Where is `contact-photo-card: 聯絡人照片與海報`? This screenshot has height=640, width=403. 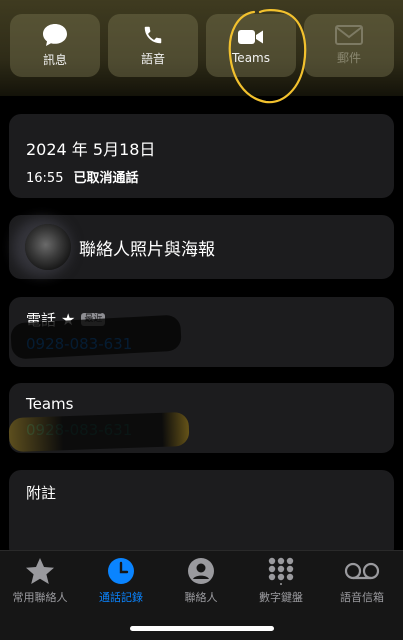
contact-photo-card: 聯絡人照片與海報 is located at coordinates (201, 247).